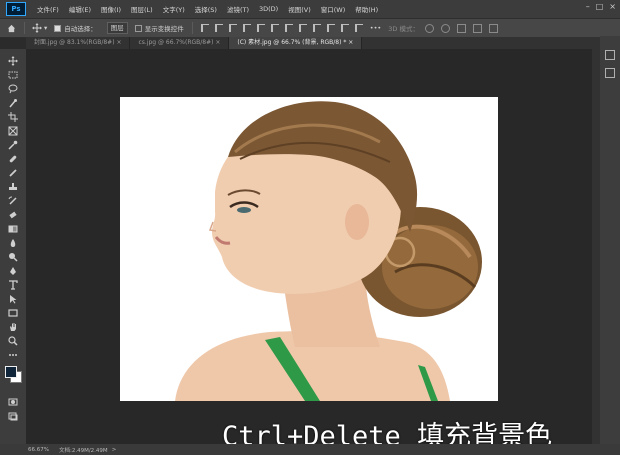  I want to click on 3d-scale-icon, so click(493, 28).